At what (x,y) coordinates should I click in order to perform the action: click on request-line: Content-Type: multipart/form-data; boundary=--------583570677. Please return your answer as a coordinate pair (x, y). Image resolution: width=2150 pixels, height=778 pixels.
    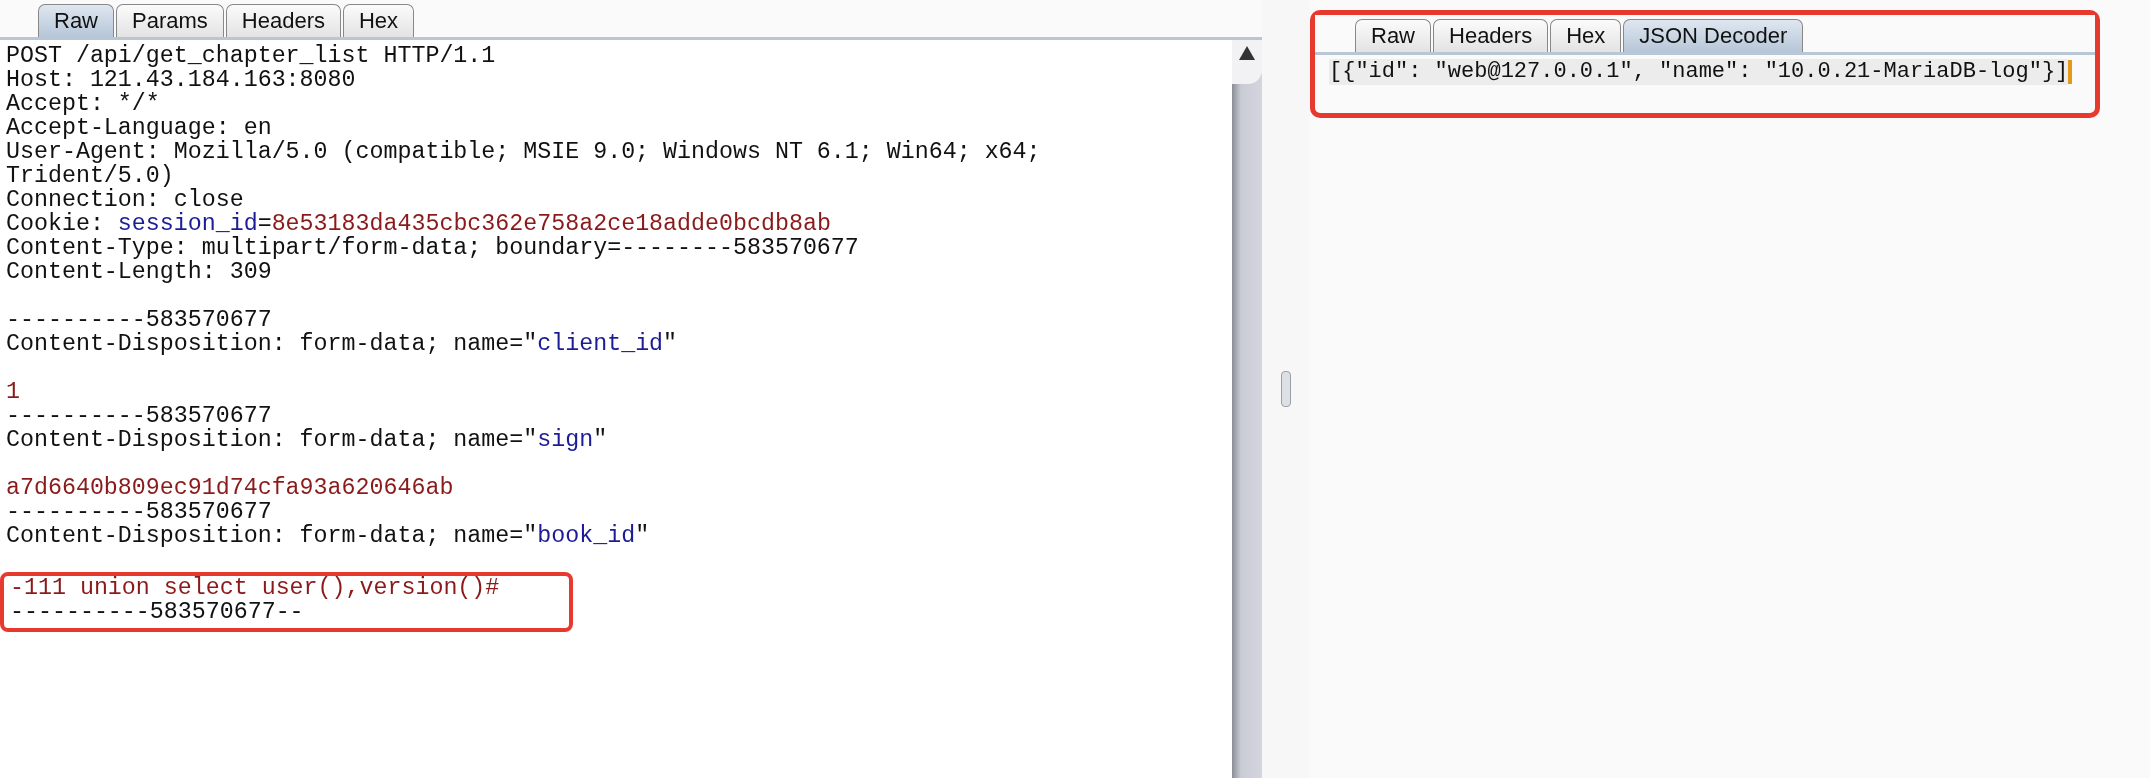
    Looking at the image, I should click on (433, 248).